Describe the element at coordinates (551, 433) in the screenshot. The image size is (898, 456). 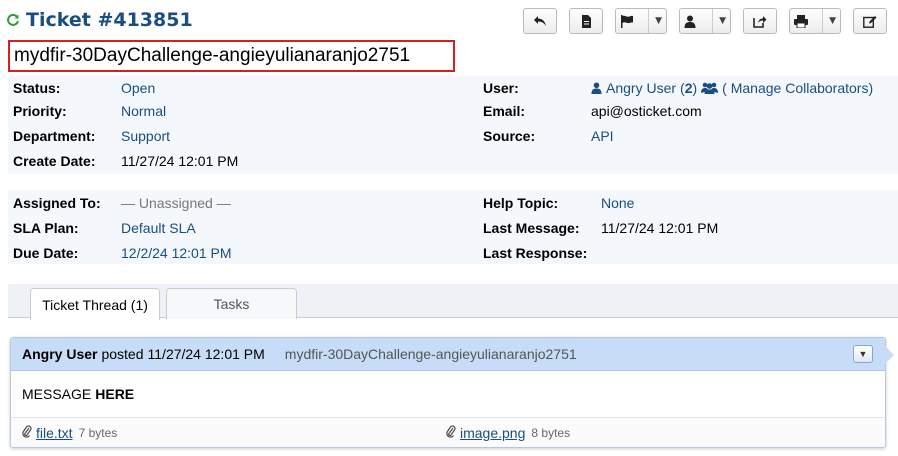
I see `attachment-size: 8 bytes` at that location.